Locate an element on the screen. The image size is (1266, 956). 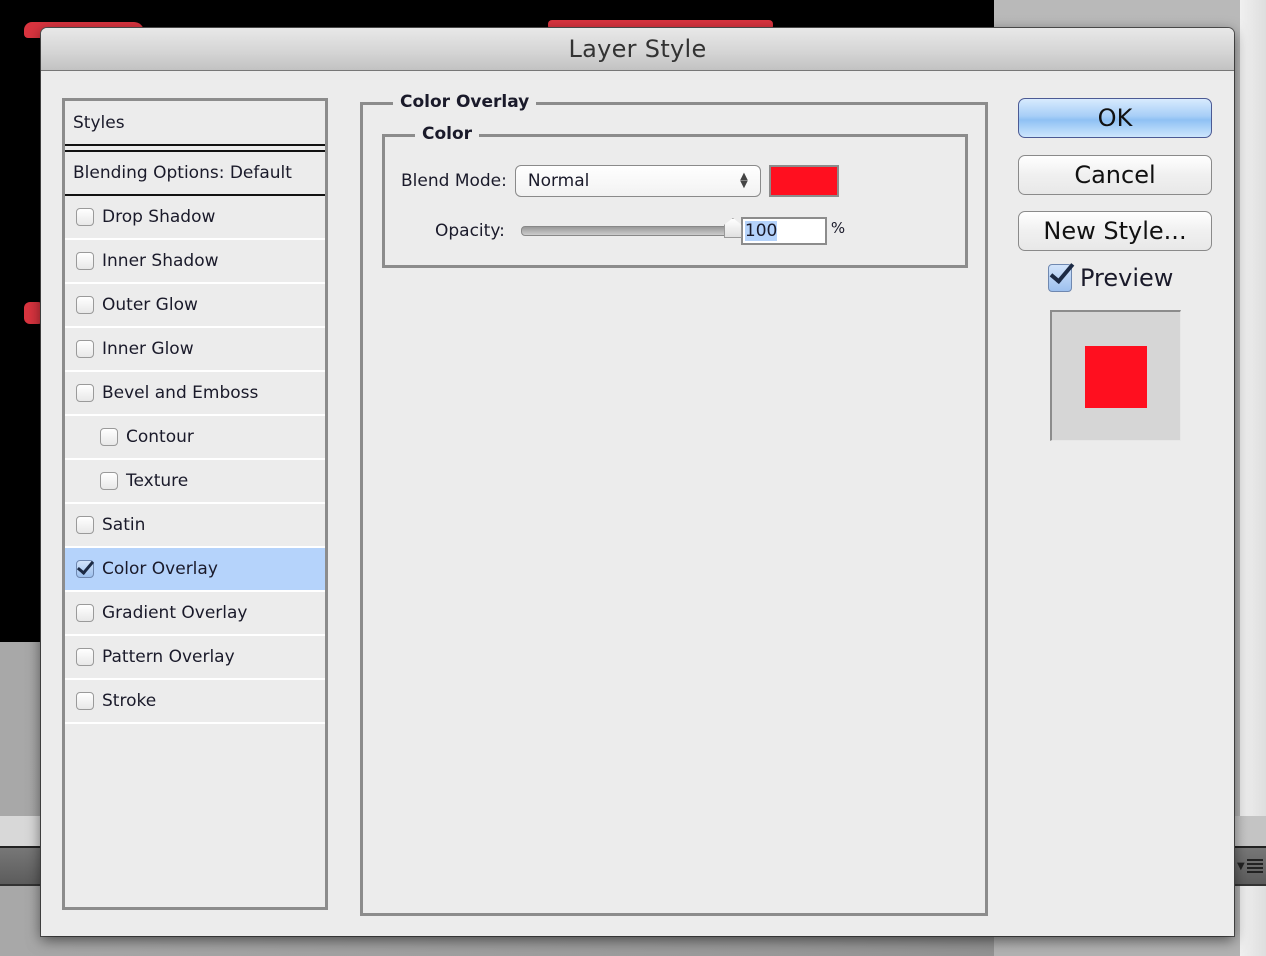
opacity-input: 100 is located at coordinates (783, 231).